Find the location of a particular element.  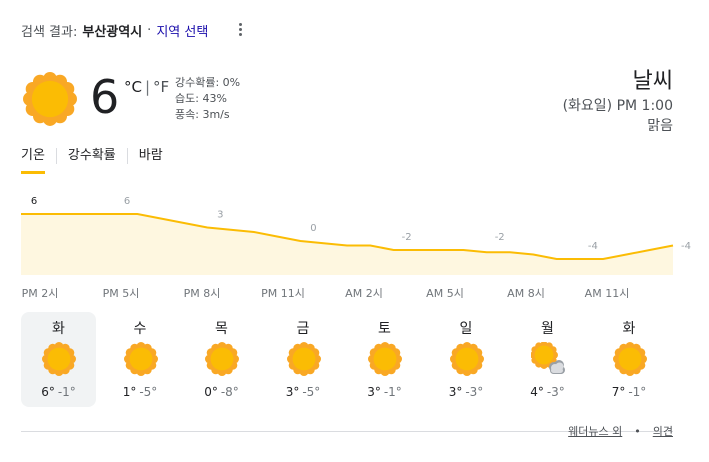

search-header: 검색 결과: 부산광역시 · 지역 선택 is located at coordinates (114, 30).